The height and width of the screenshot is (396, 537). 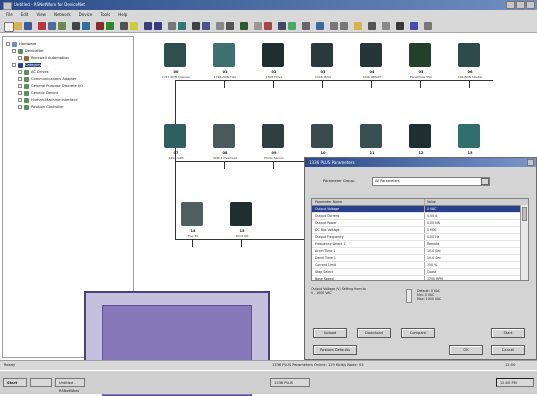 What do you see at coordinates (417, 251) in the screenshot?
I see `table-row: Accel Time 1 10.0 Sec` at bounding box center [417, 251].